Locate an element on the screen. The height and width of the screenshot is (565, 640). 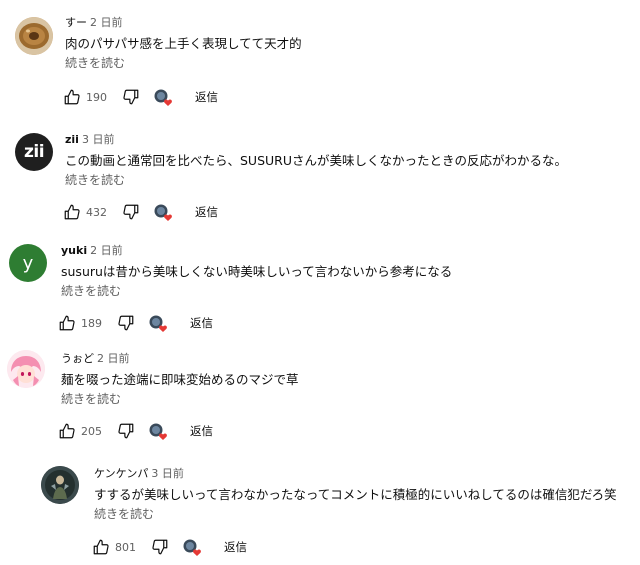
like-count: 801 is located at coordinates (125, 547).